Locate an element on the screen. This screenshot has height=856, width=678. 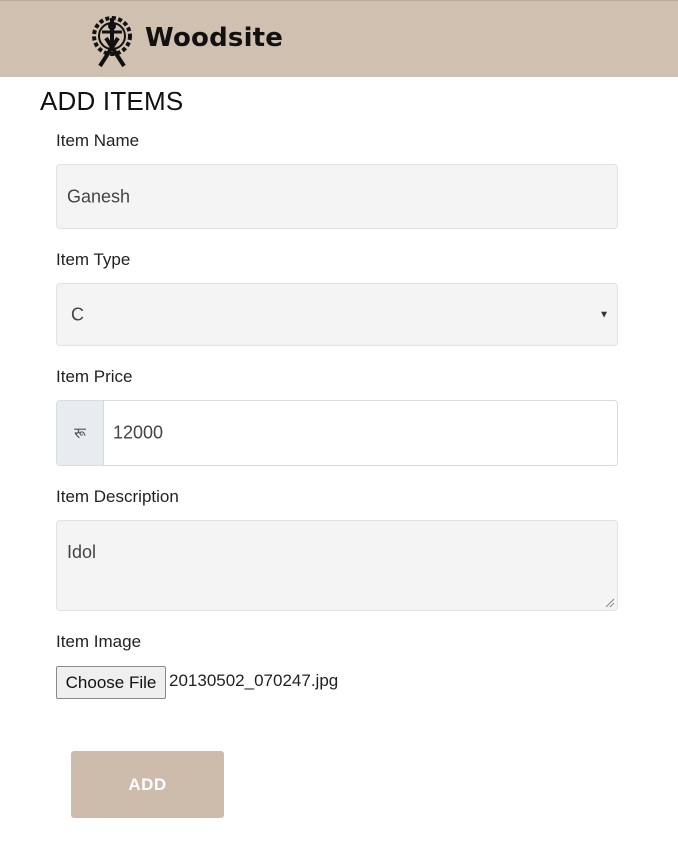
choose-file-button: Choose File is located at coordinates (111, 682).